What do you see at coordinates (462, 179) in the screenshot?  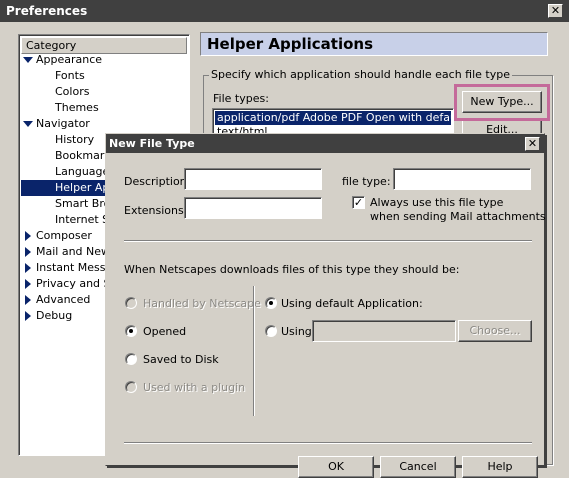 I see `file-type-field` at bounding box center [462, 179].